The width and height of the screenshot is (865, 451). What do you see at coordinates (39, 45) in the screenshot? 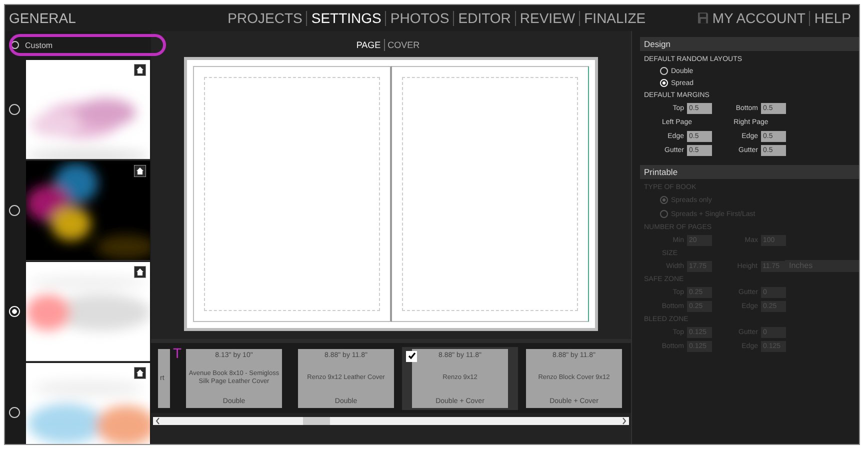
I see `custom-label: Custom` at bounding box center [39, 45].